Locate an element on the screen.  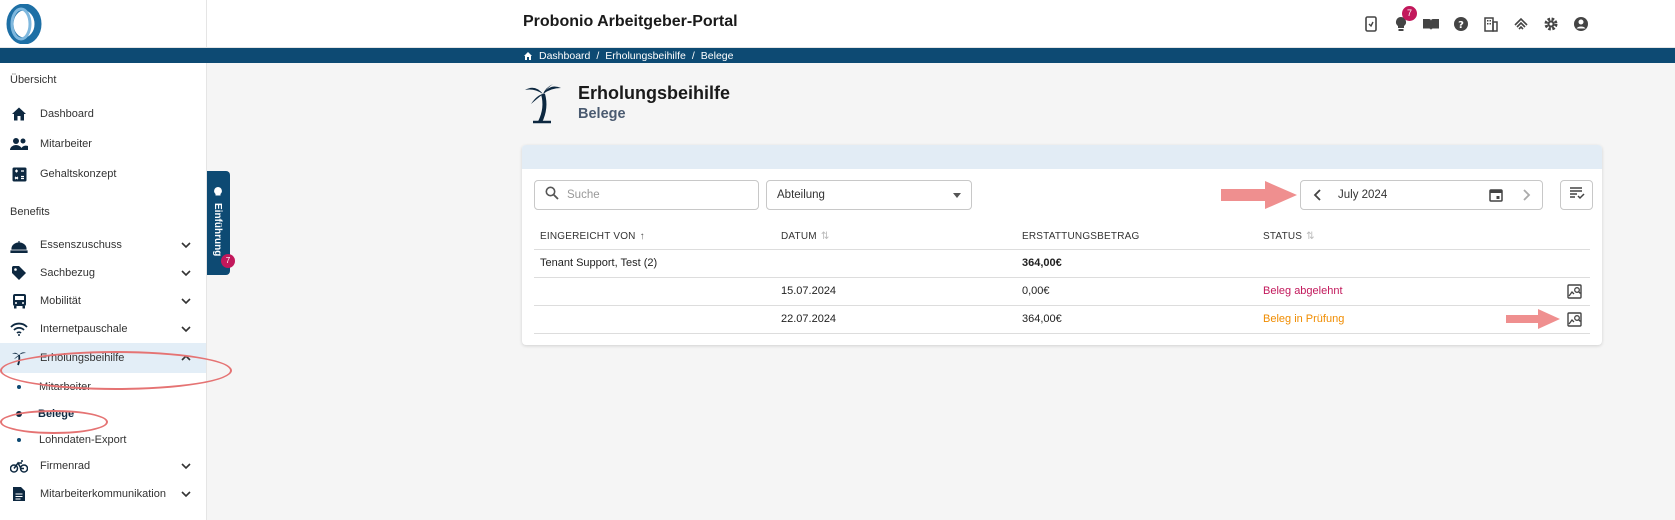
search-input is located at coordinates (652, 195).